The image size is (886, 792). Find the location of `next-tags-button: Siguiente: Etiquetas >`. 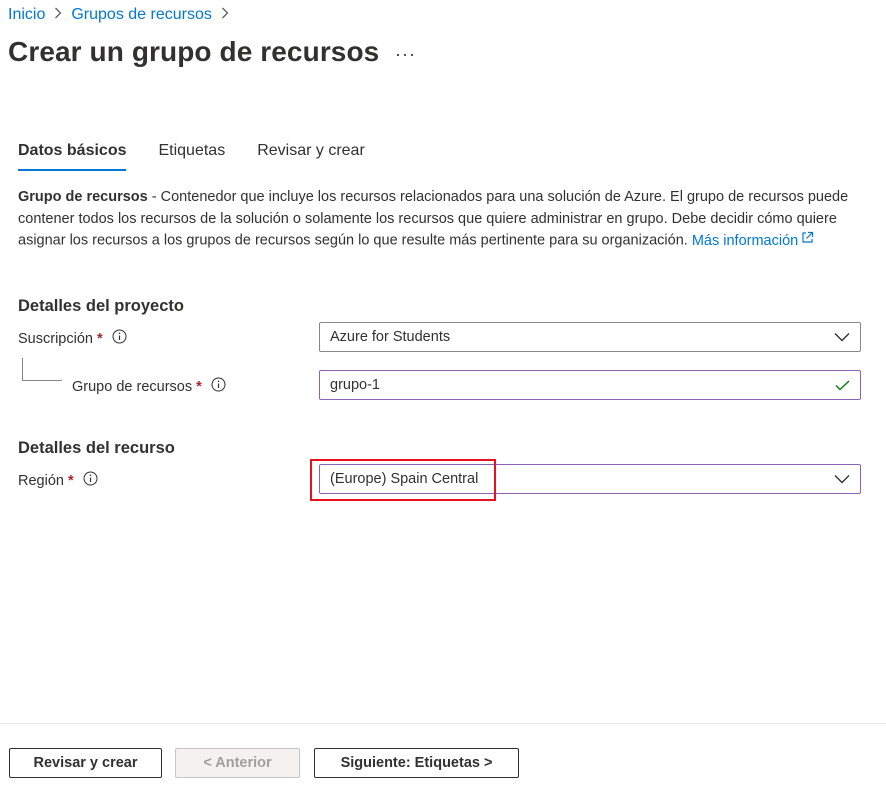

next-tags-button: Siguiente: Etiquetas > is located at coordinates (416, 763).